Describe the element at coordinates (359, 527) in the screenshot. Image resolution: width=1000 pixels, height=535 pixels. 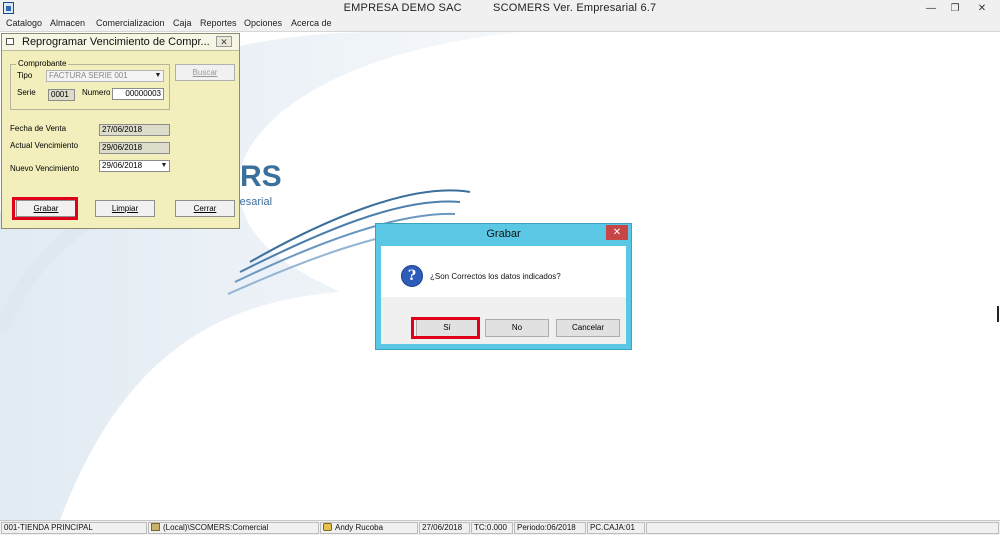
I see `status-user-text: Andy Rucoba` at that location.